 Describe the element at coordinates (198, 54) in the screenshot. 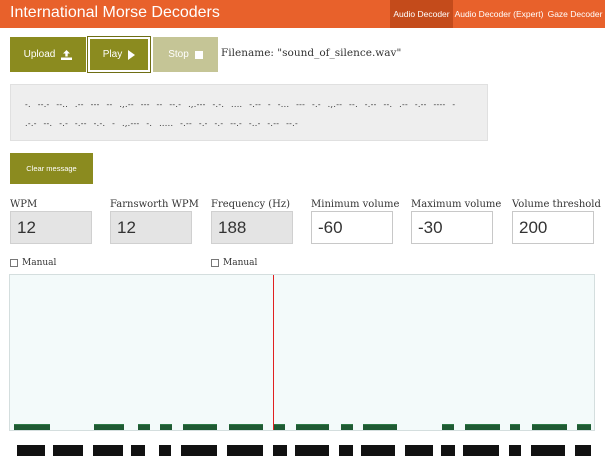

I see `stop-icon` at that location.